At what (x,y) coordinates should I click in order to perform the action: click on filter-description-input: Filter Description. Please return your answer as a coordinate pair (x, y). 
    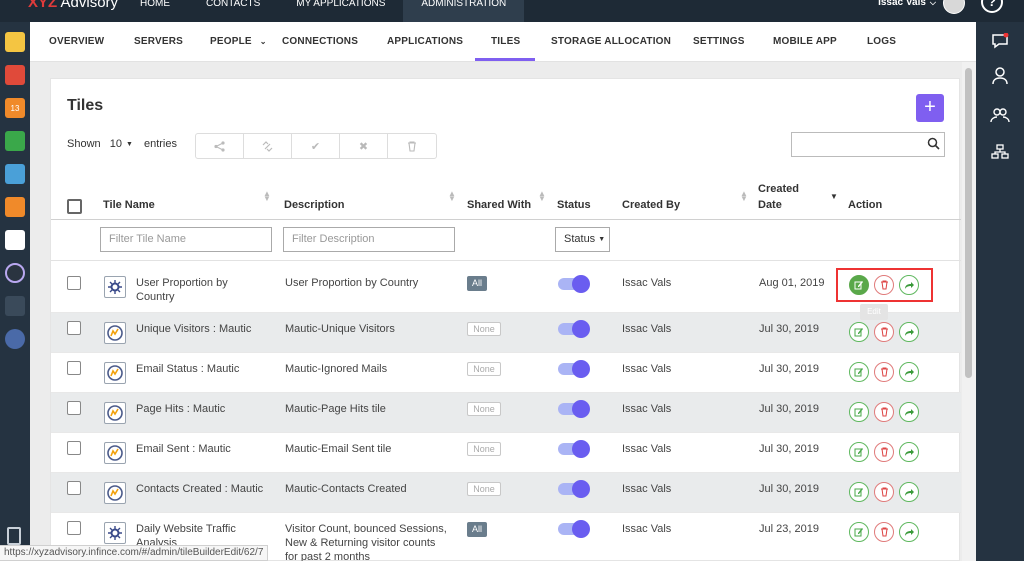
    Looking at the image, I should click on (369, 239).